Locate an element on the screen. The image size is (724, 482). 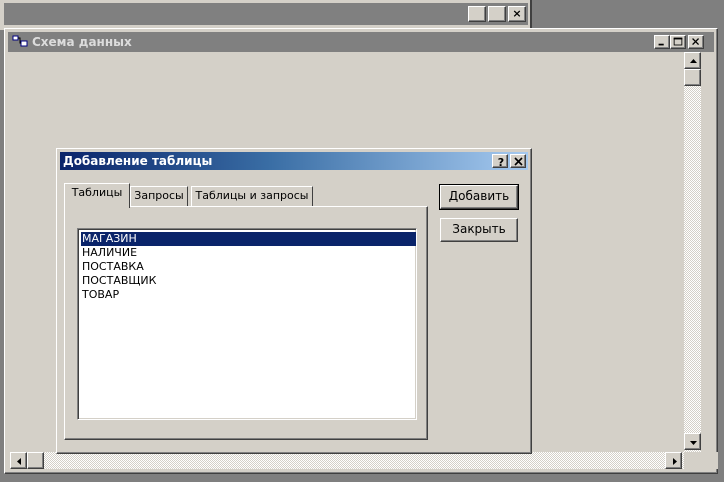
arrow-left-icon is located at coordinates (19, 461).